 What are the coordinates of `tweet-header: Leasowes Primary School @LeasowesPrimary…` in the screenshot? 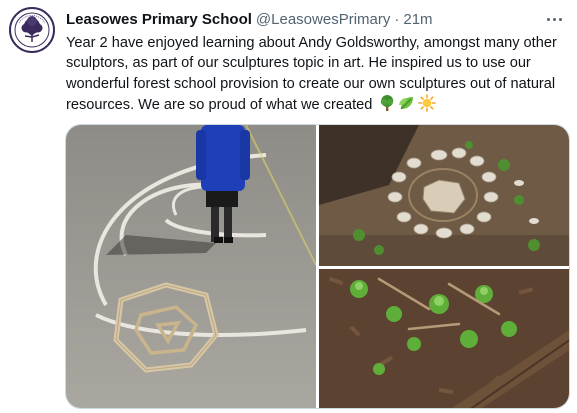 It's located at (315, 19).